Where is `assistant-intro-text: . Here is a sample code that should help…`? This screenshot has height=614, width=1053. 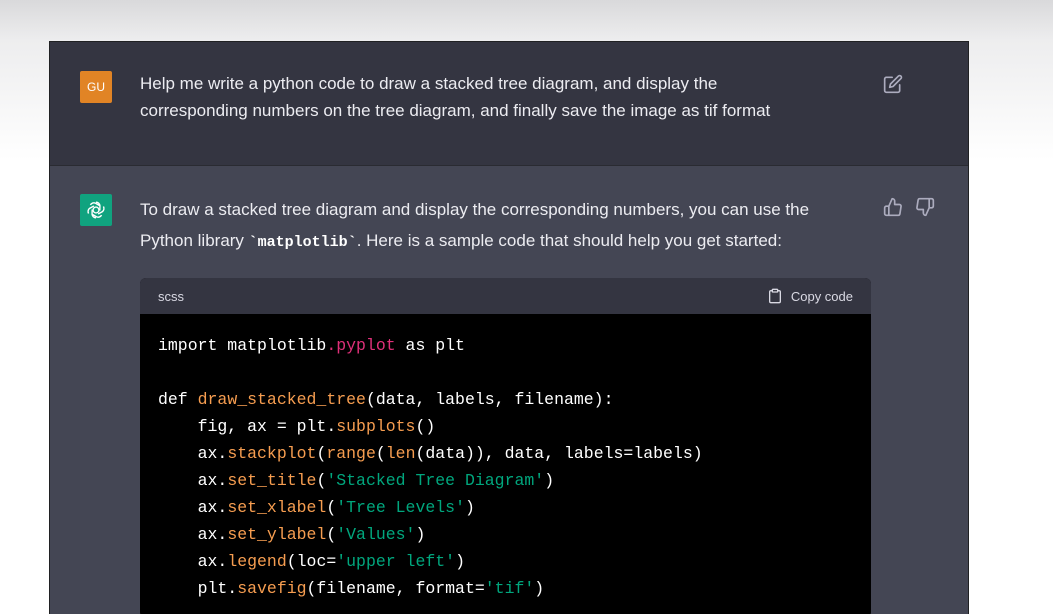 assistant-intro-text: . Here is a sample code that should help… is located at coordinates (569, 240).